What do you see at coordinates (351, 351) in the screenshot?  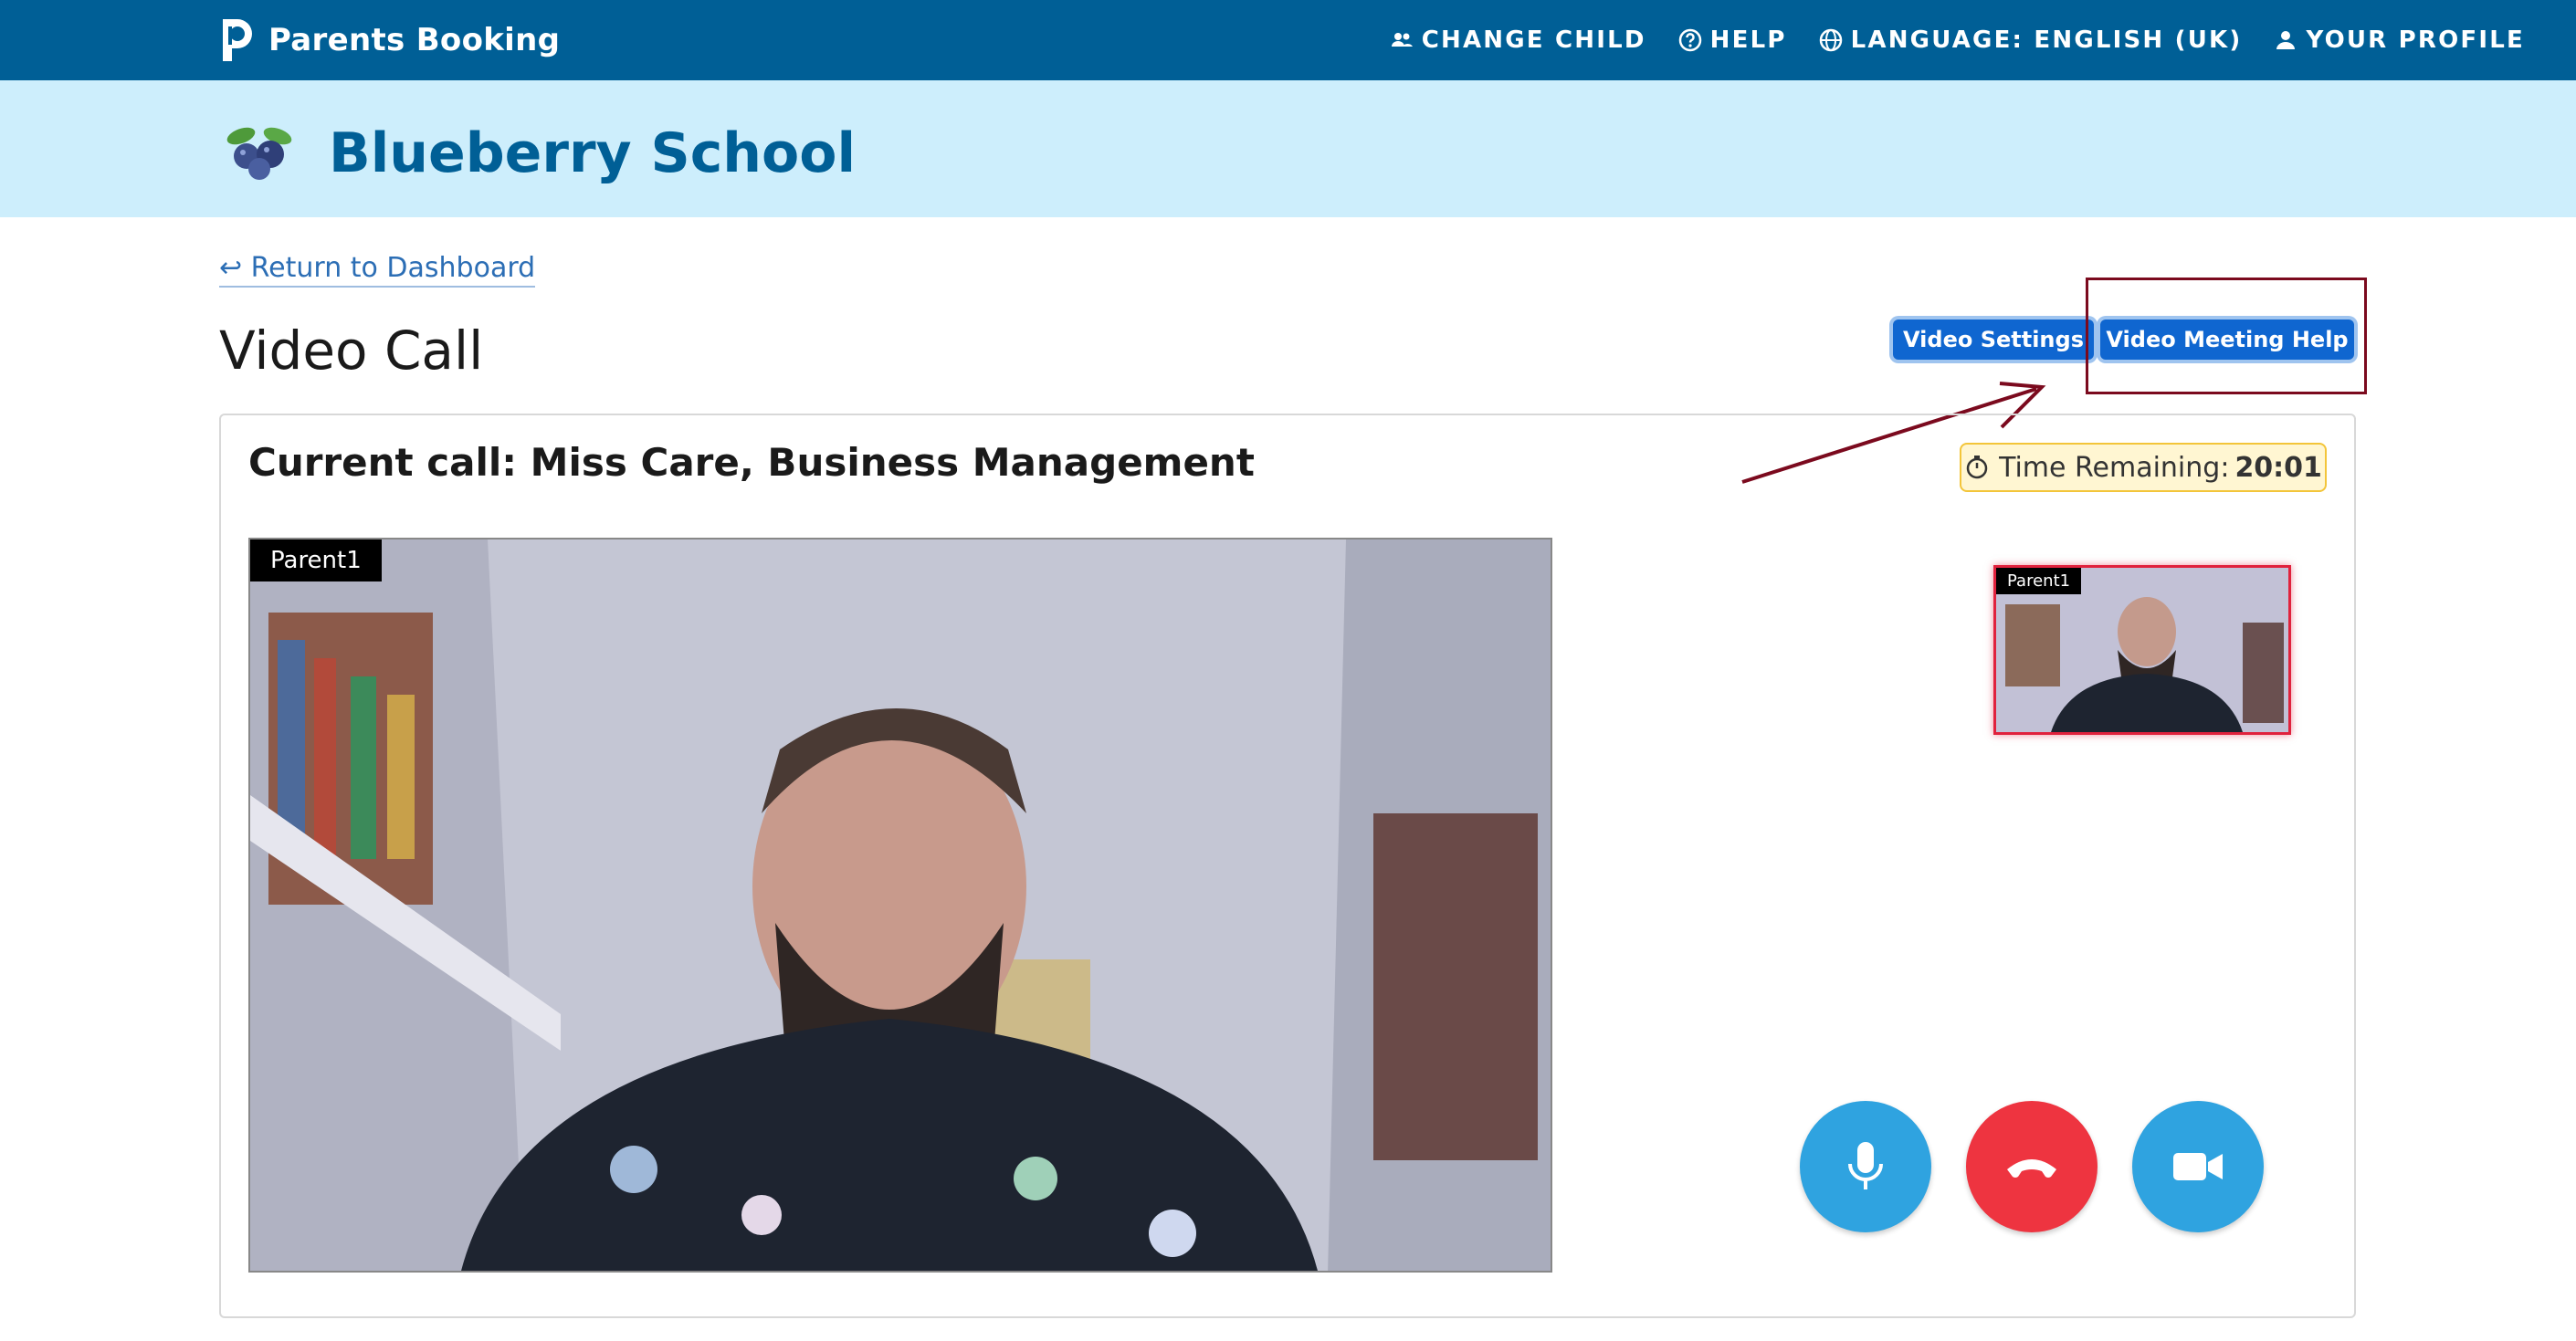 I see `page-title: Video Call` at bounding box center [351, 351].